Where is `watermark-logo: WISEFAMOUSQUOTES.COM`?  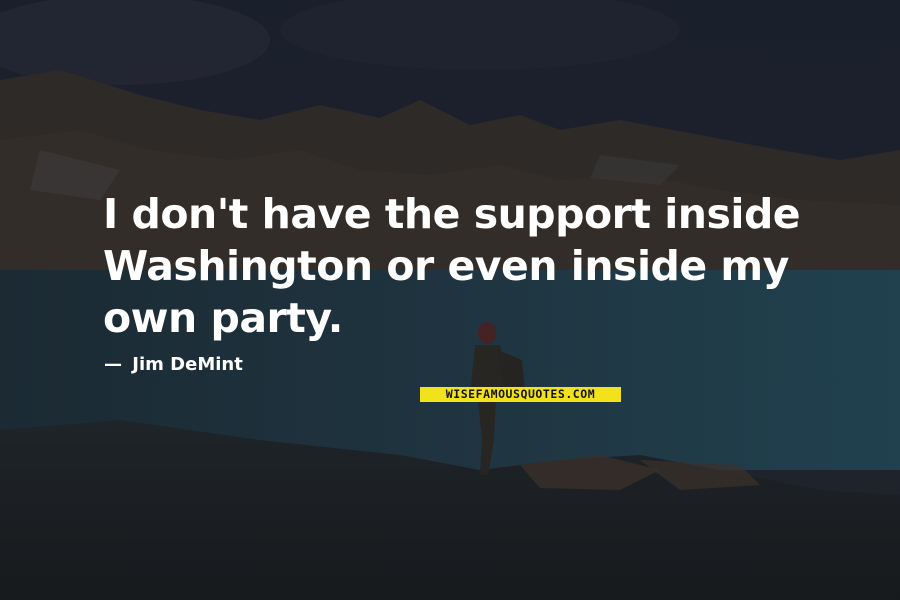
watermark-logo: WISEFAMOUSQUOTES.COM is located at coordinates (520, 394).